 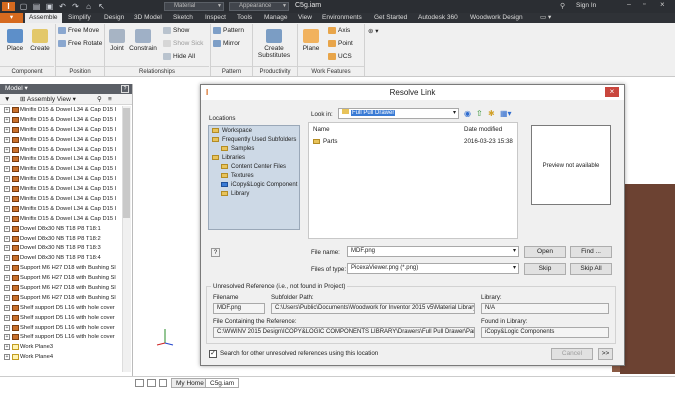 I want to click on show-sick-button: Show Sick, so click(x=183, y=43).